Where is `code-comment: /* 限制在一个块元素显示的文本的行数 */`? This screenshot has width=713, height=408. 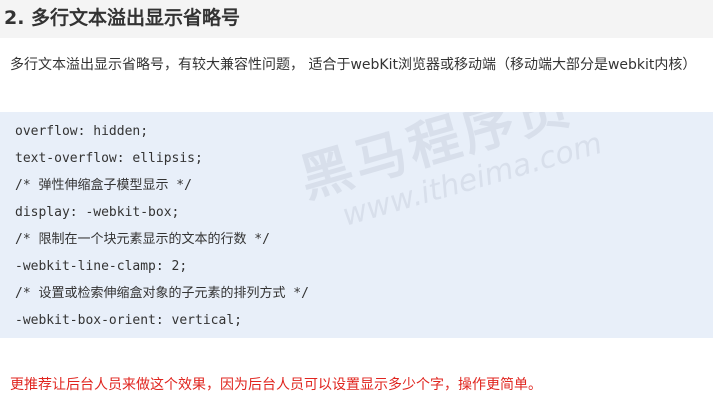
code-comment: /* 限制在一个块元素显示的文本的行数 */ is located at coordinates (142, 239).